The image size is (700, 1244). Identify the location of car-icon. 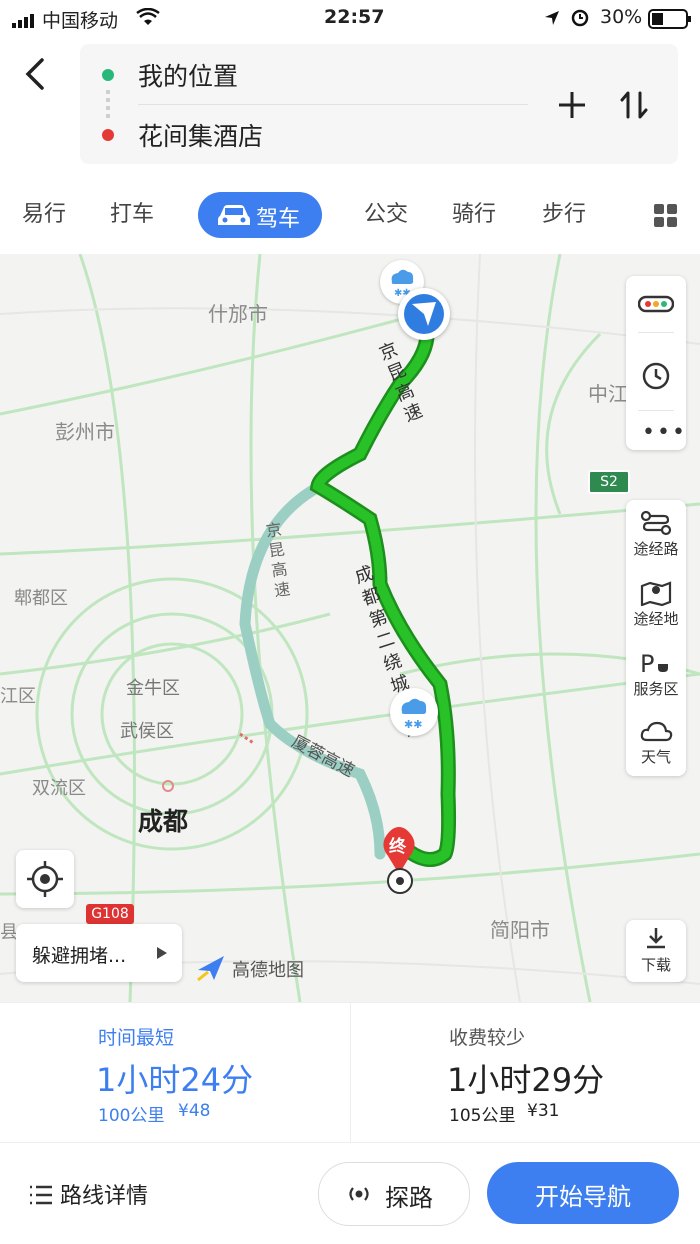
(234, 215).